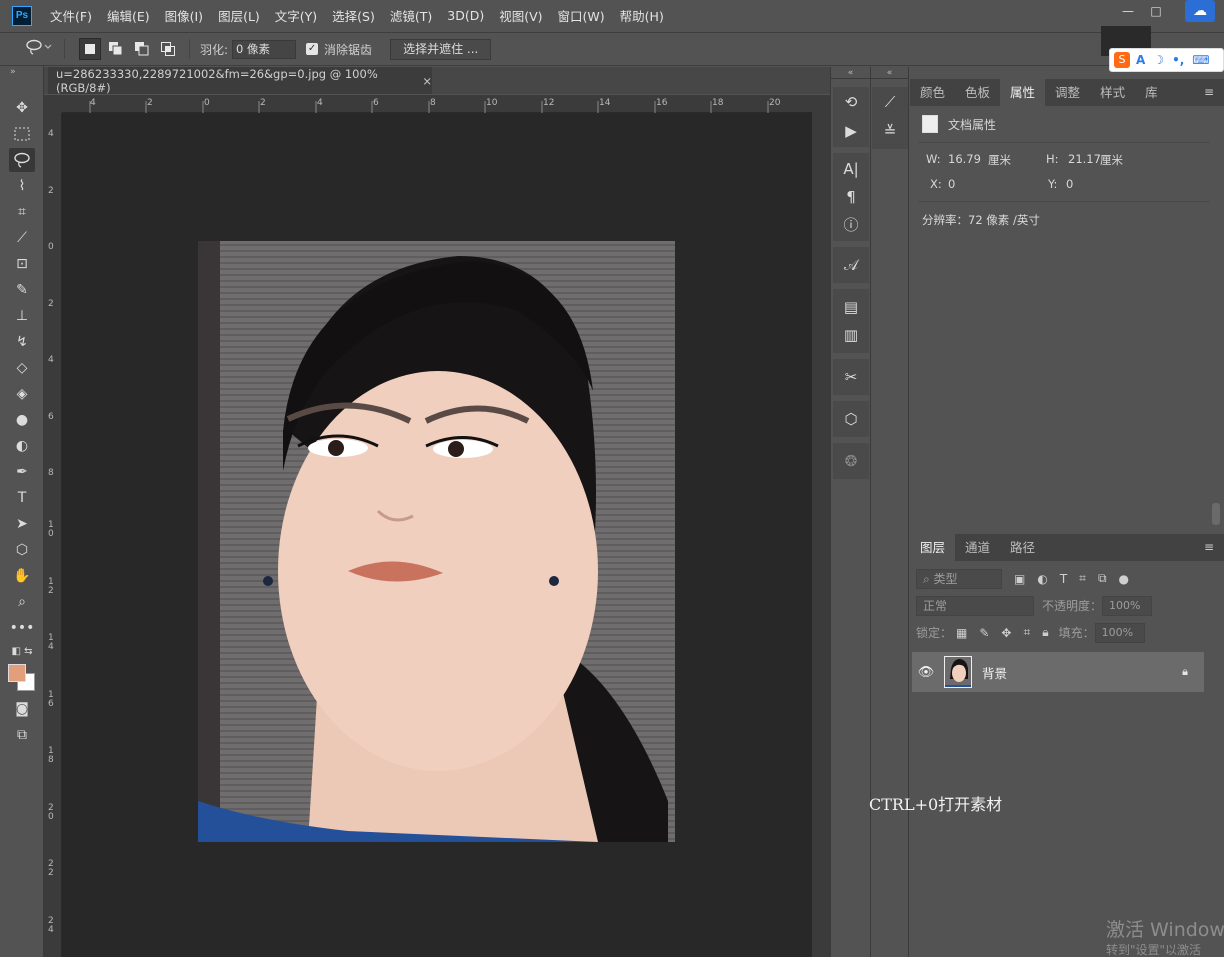  What do you see at coordinates (851, 265) in the screenshot?
I see `glyphs-icon: 𝒜` at bounding box center [851, 265].